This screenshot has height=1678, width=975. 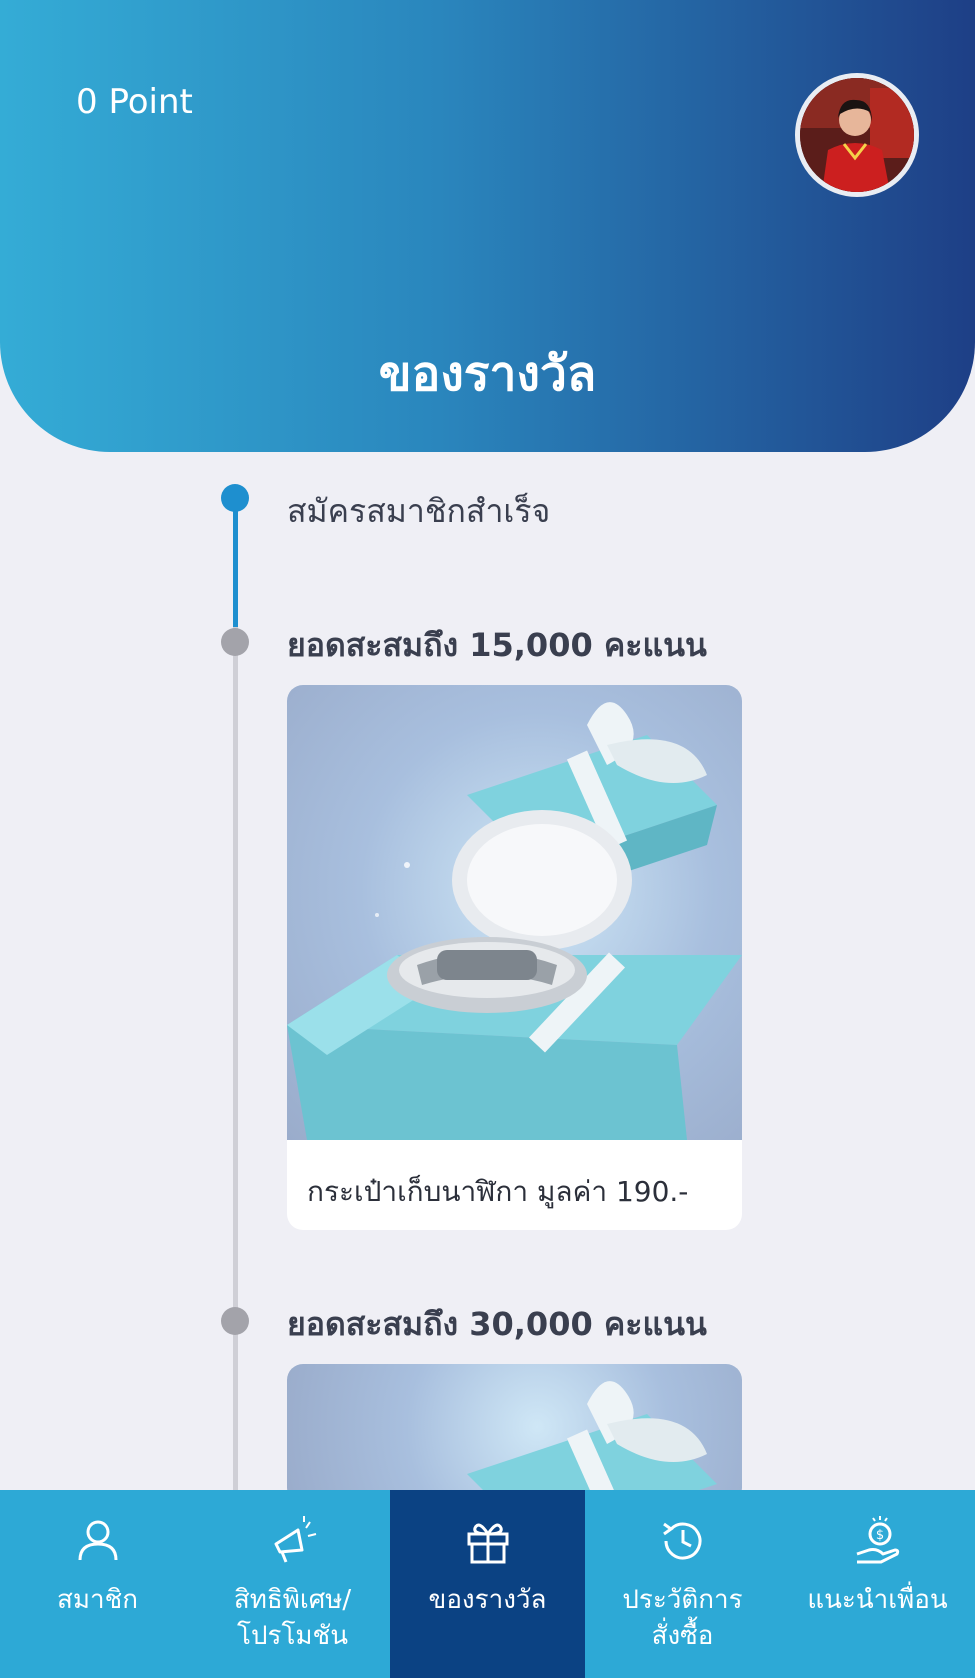 I want to click on nav-item-promotions: สิทธิพิเศษ/โปรโมชัน, so click(x=292, y=1584).